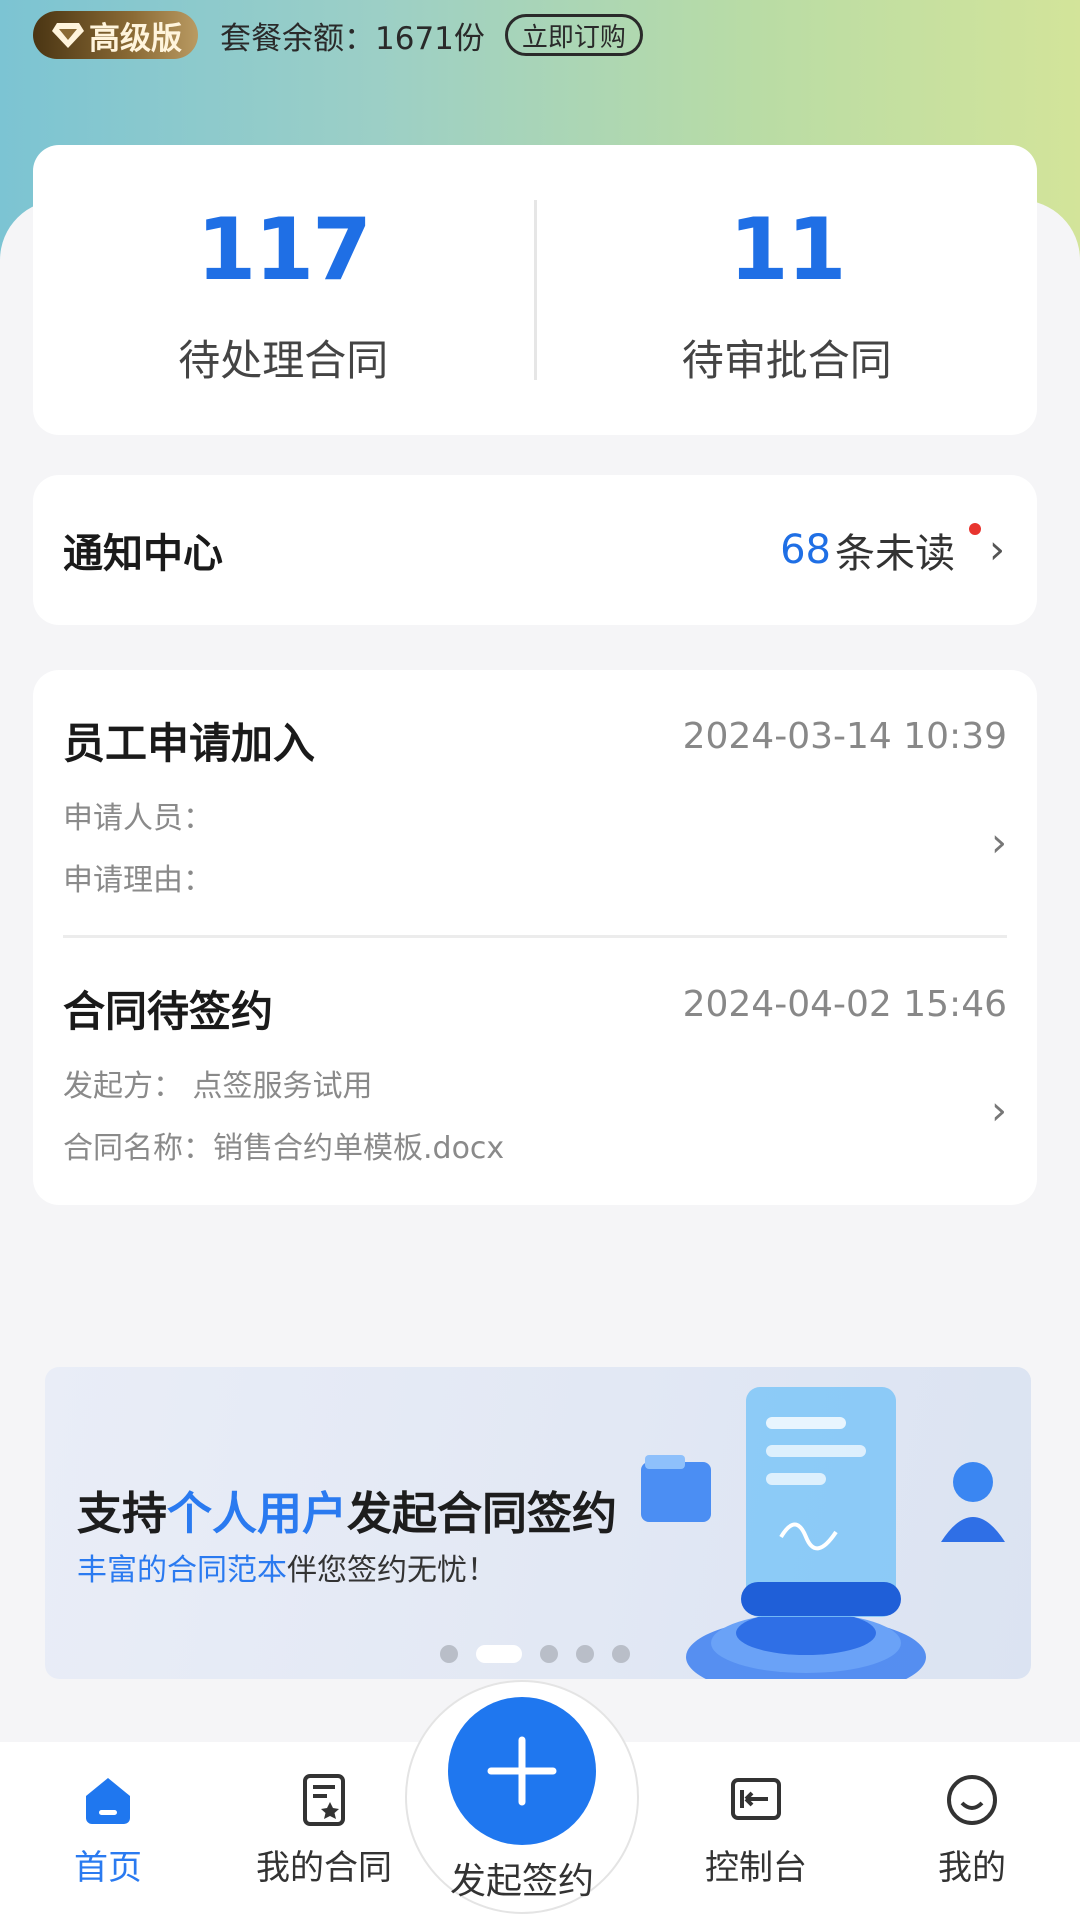 The width and height of the screenshot is (1080, 1920). I want to click on stat-value: 11, so click(787, 250).